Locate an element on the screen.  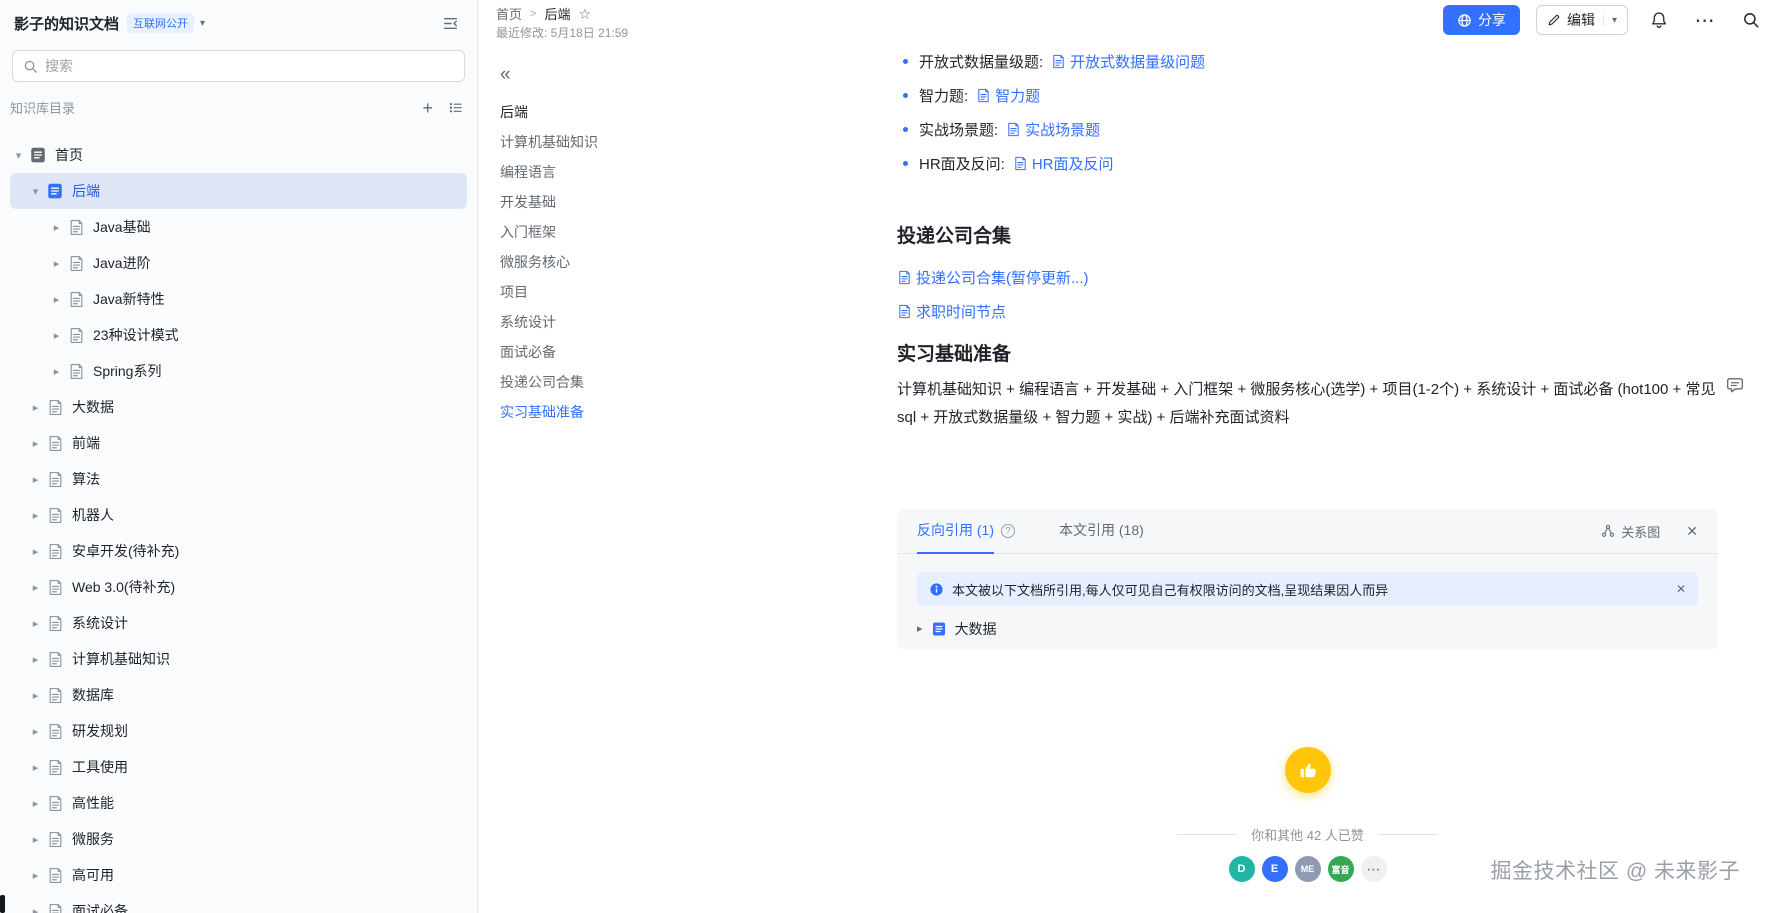
sidebar-item-algorithm: ▸ 算法 is located at coordinates (238, 479).